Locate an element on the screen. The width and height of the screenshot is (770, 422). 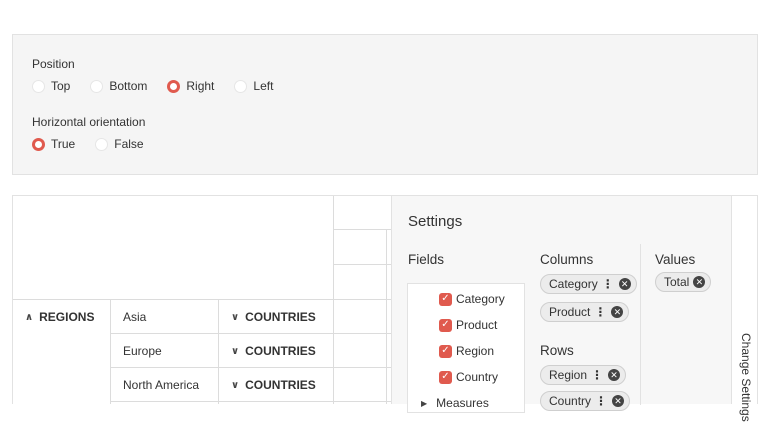
chevron-up-icon: ∧ is located at coordinates (29, 317).